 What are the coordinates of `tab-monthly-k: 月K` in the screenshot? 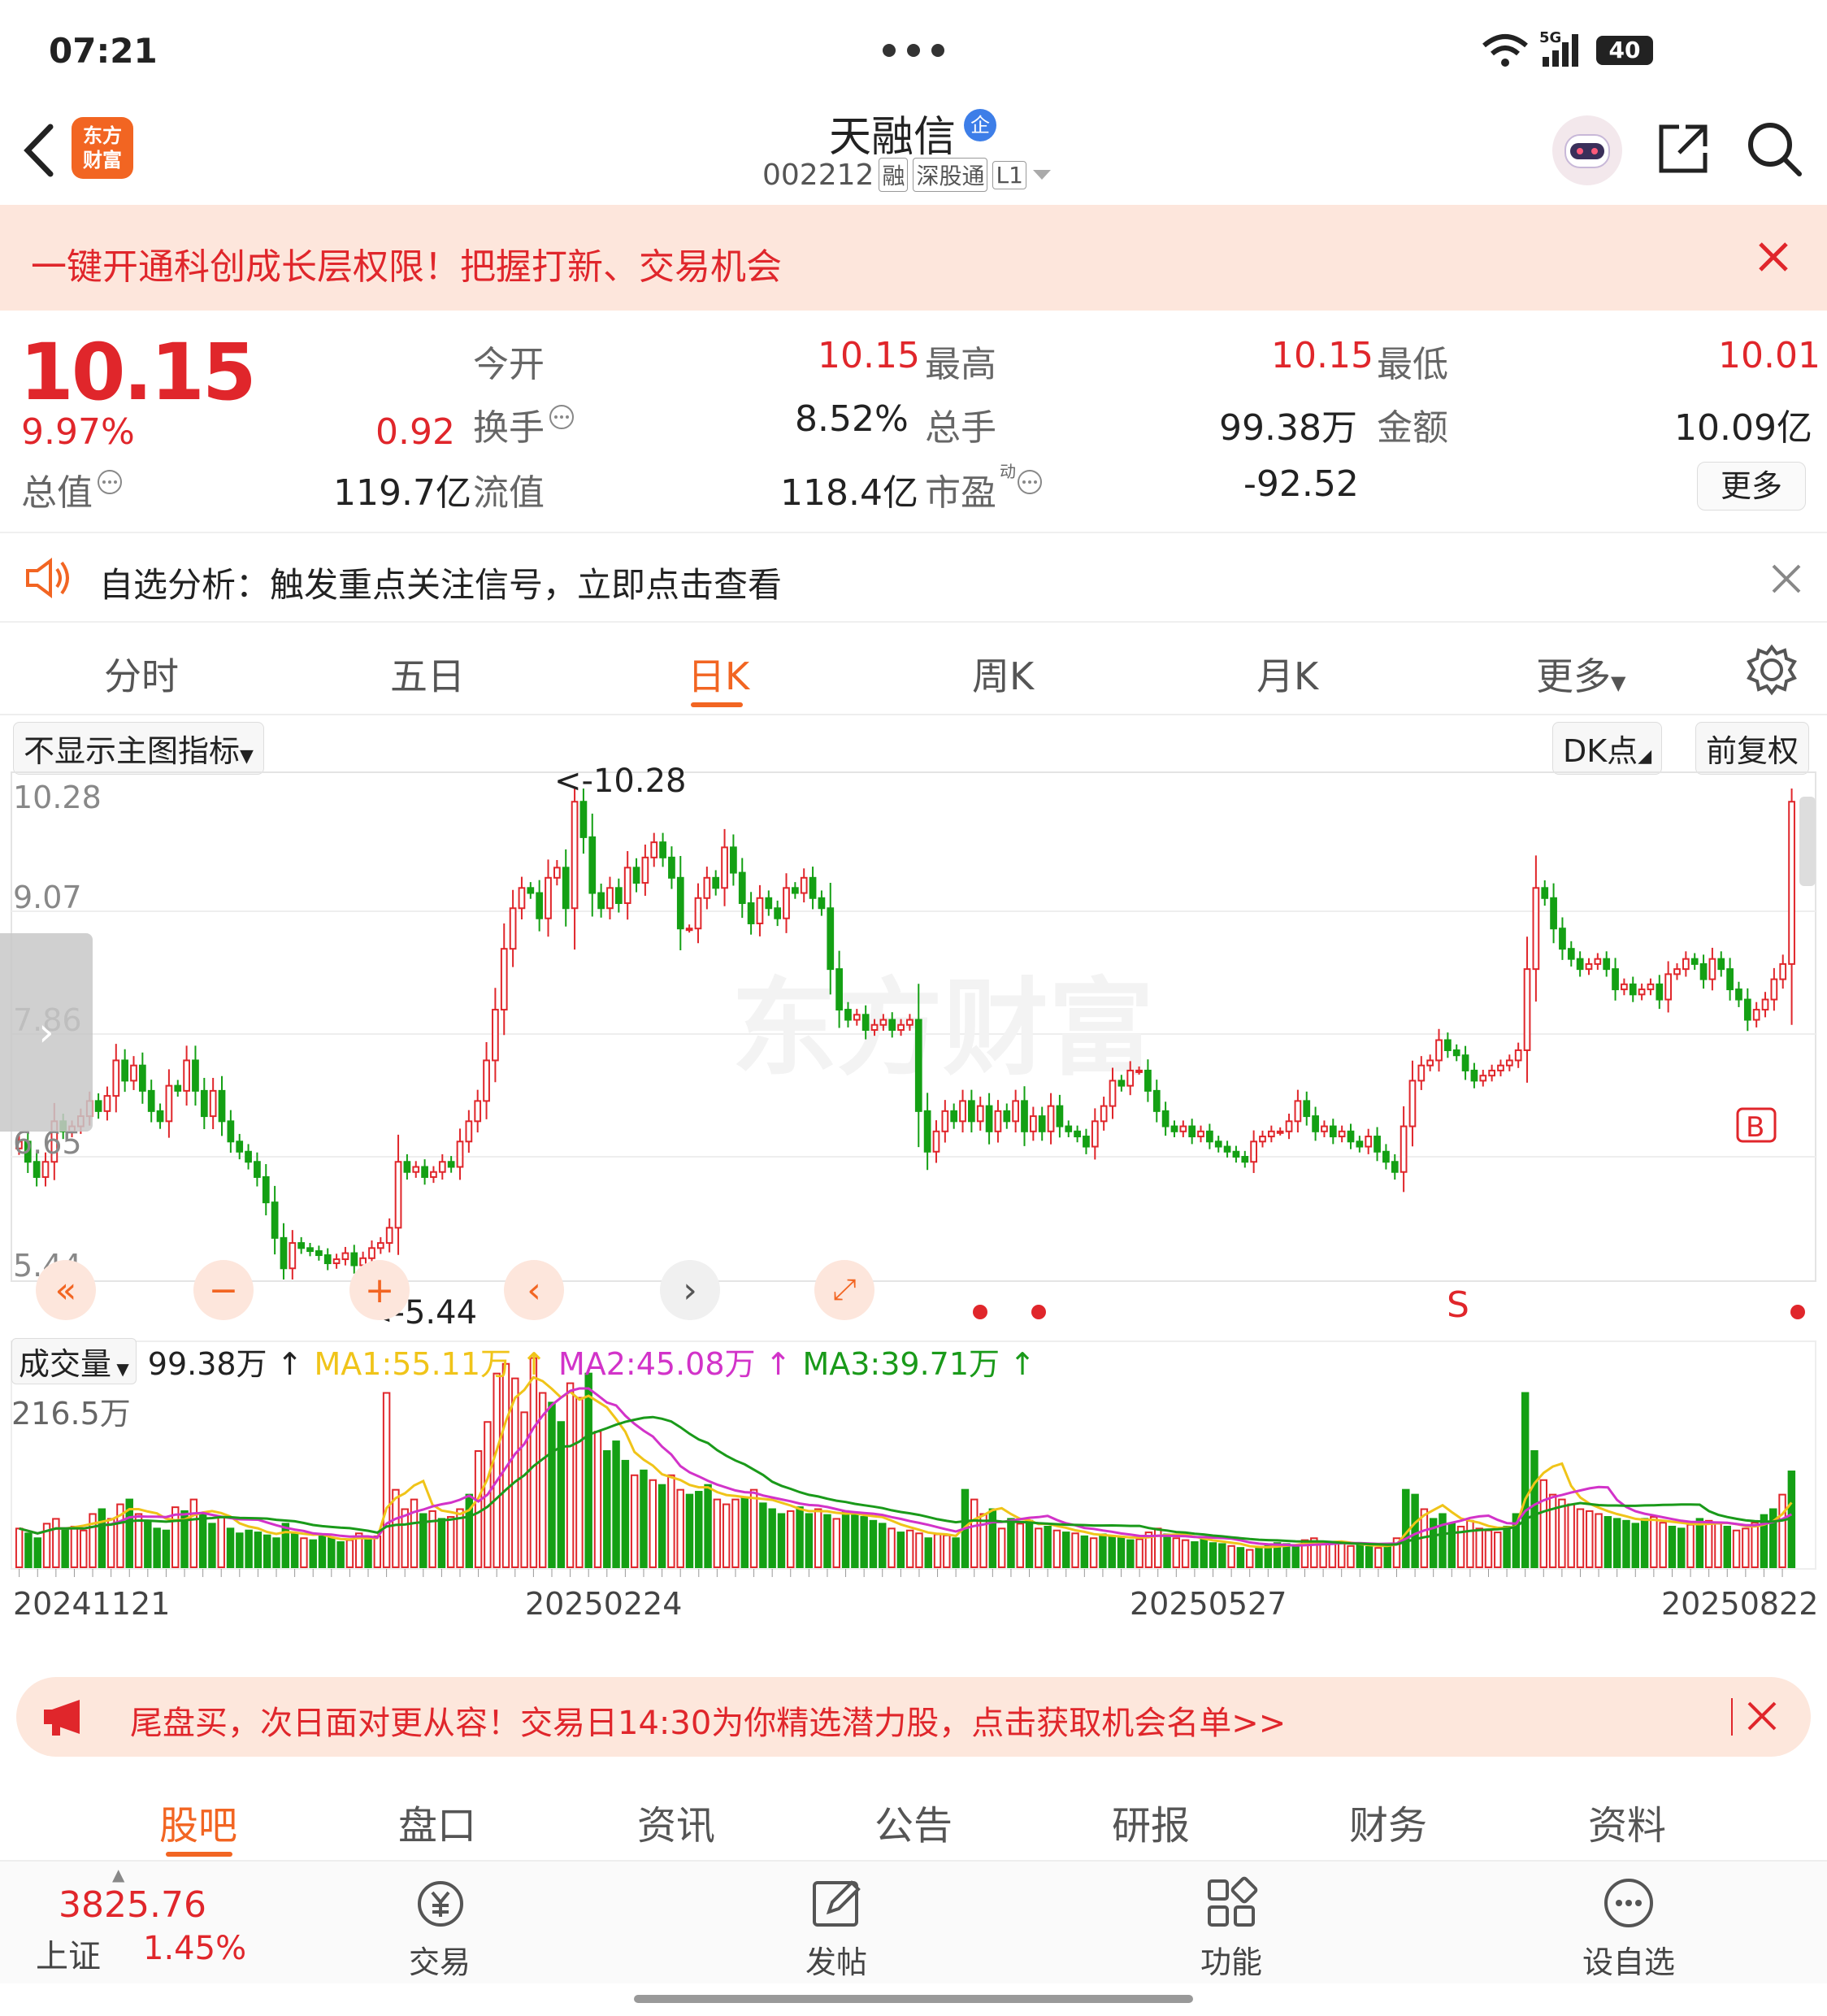 It's located at (1287, 674).